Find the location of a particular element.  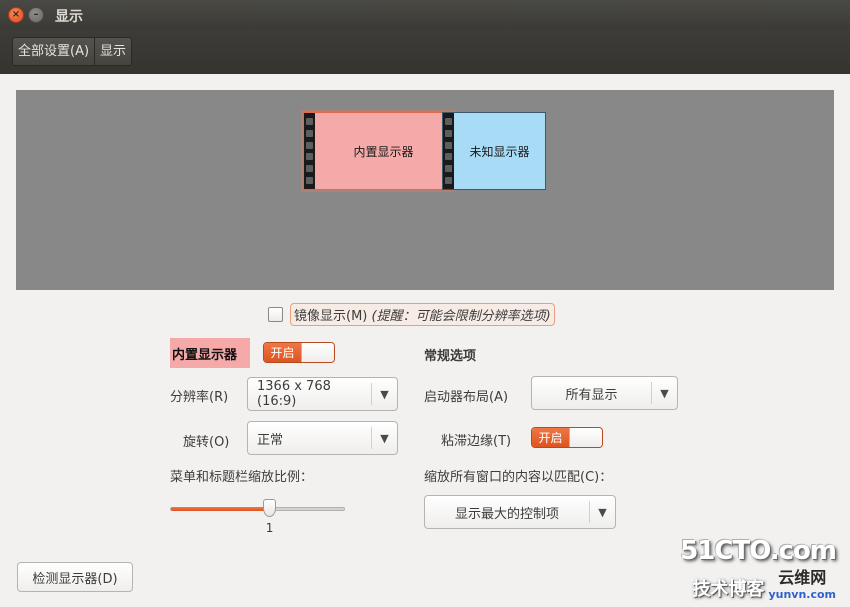

builtin-monitor: 内置显示器 is located at coordinates (378, 151).